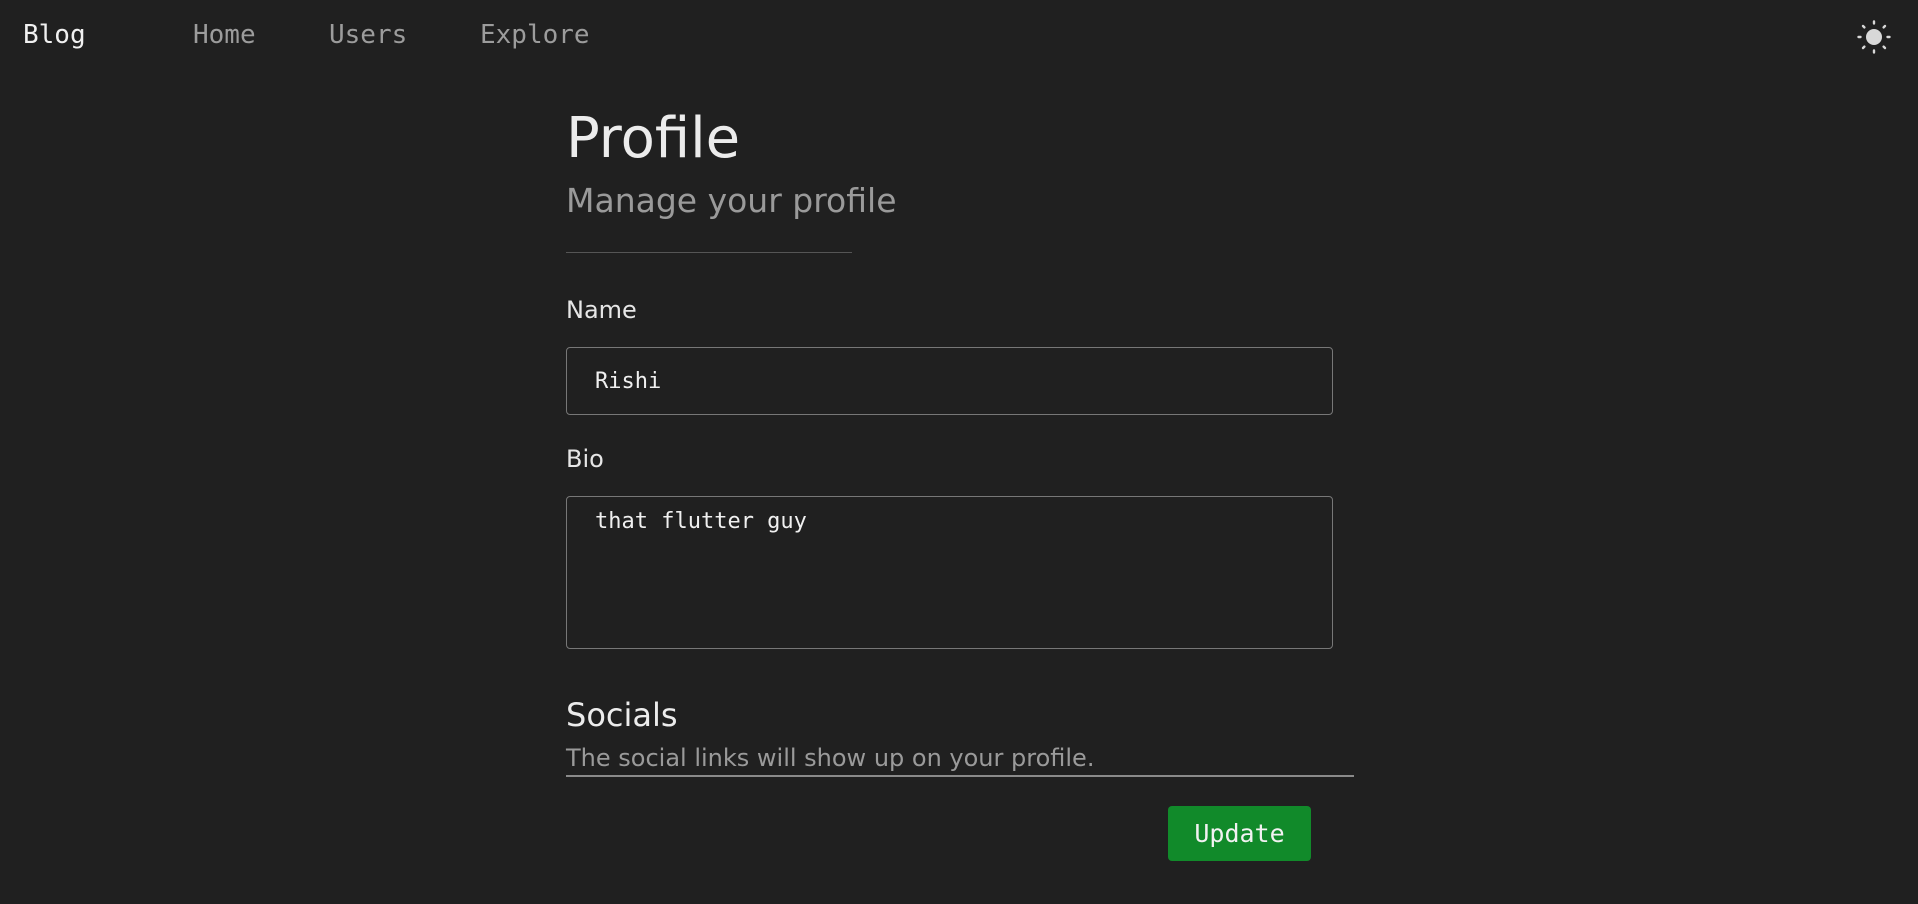 This screenshot has height=904, width=1918. Describe the element at coordinates (949, 381) in the screenshot. I see `name-input` at that location.